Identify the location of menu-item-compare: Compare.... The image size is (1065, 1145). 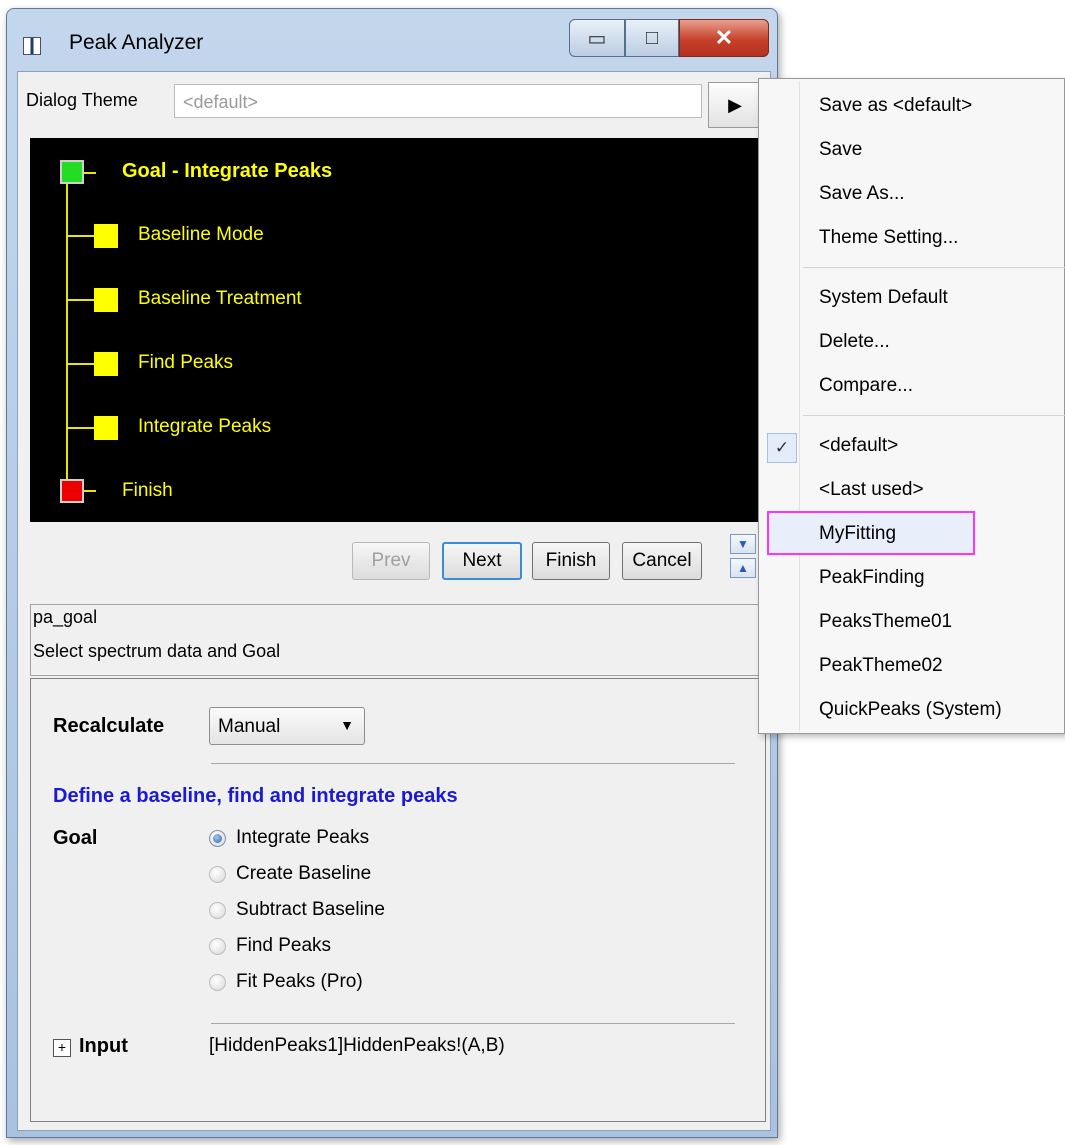
(866, 386).